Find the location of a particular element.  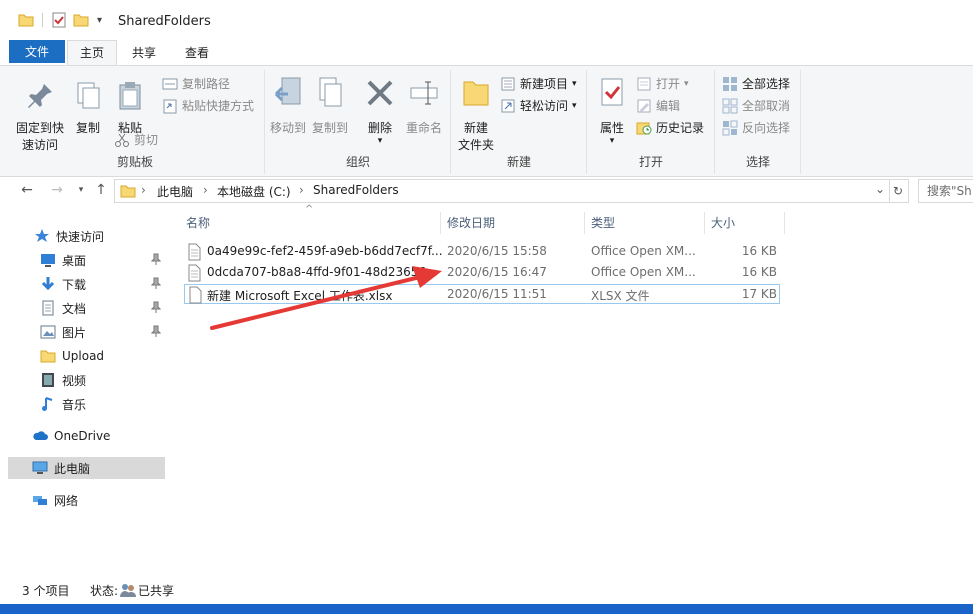

breadcrumb-this-pc: 此电脑 is located at coordinates (175, 191).